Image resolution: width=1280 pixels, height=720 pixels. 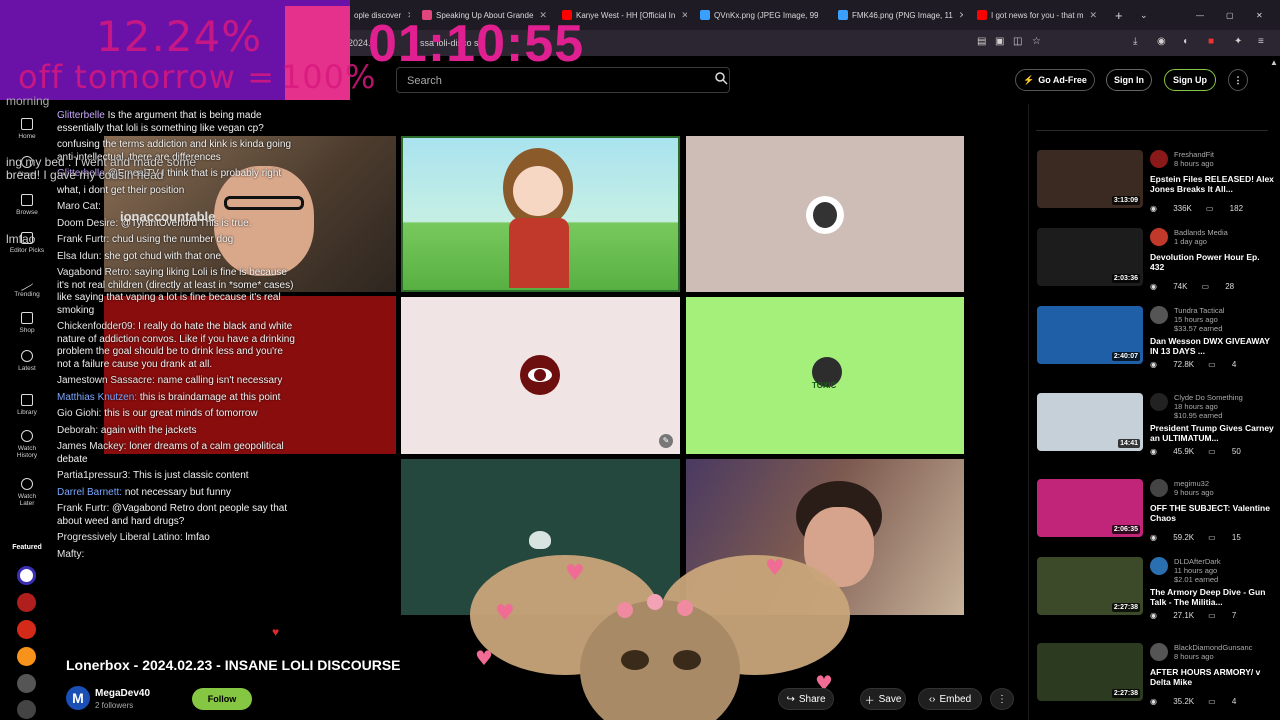 What do you see at coordinates (81, 115) in the screenshot?
I see `chat-username: Glitterbelle` at bounding box center [81, 115].